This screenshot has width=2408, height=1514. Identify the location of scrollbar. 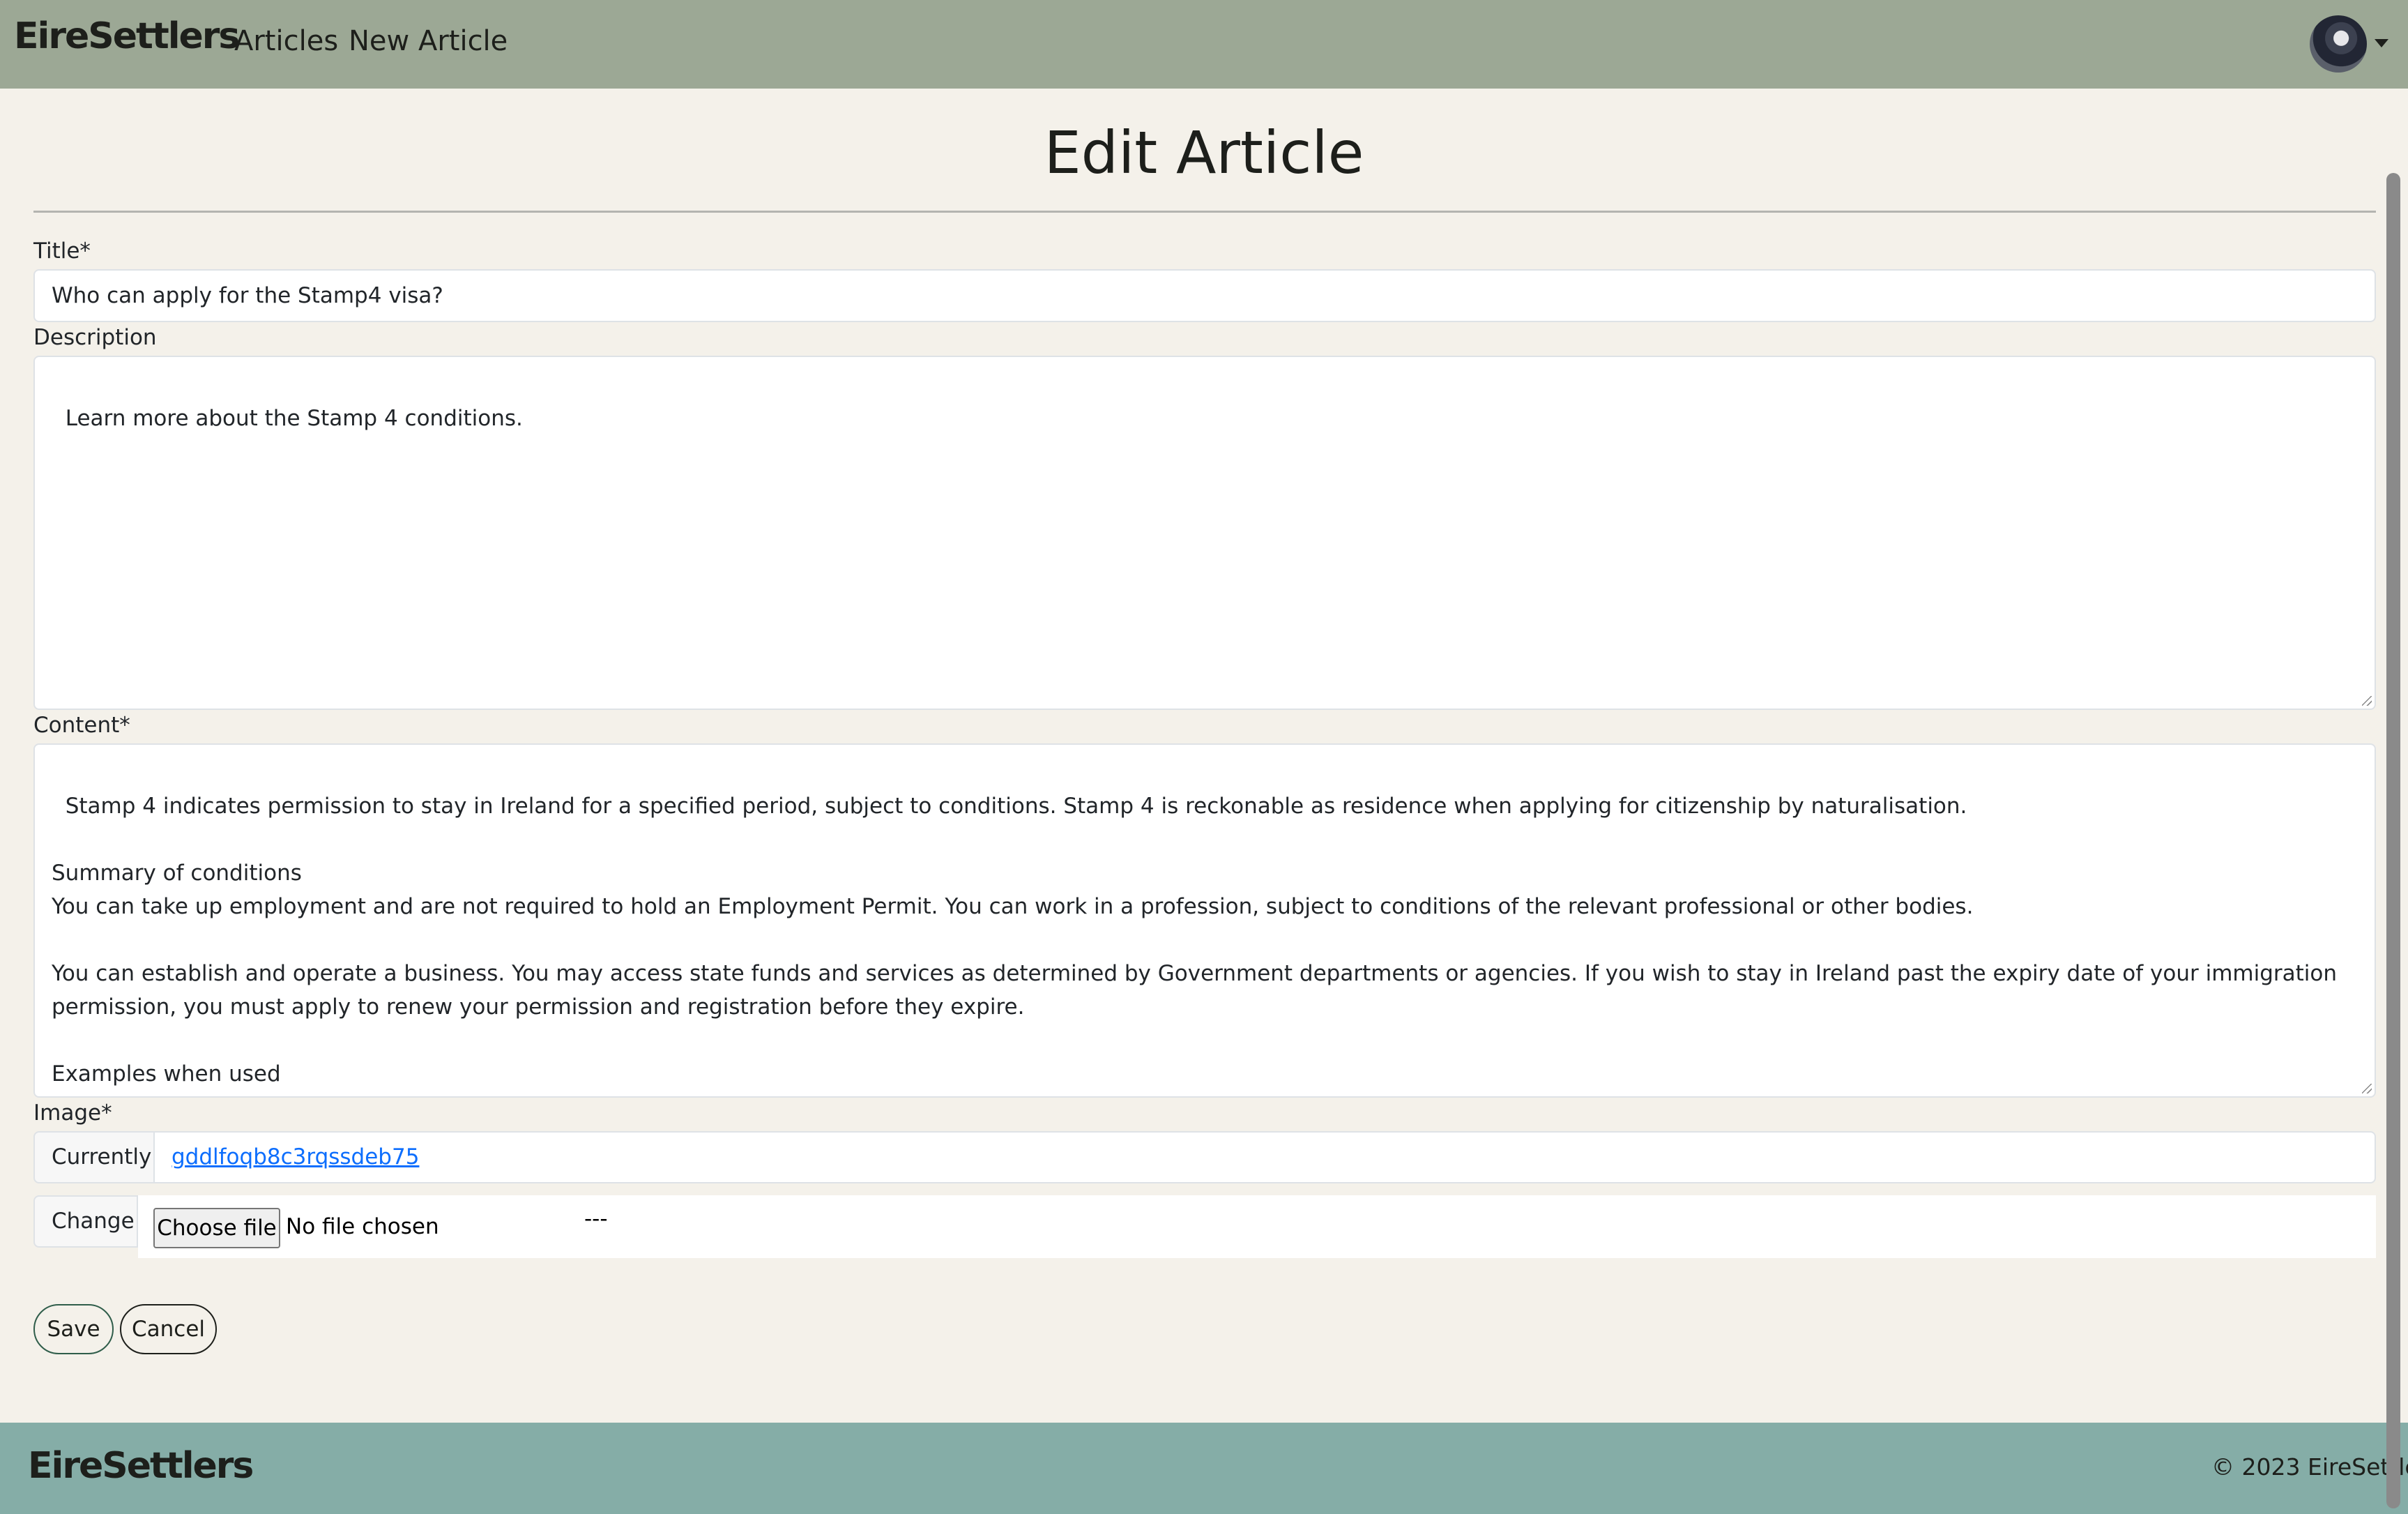
(2393, 840).